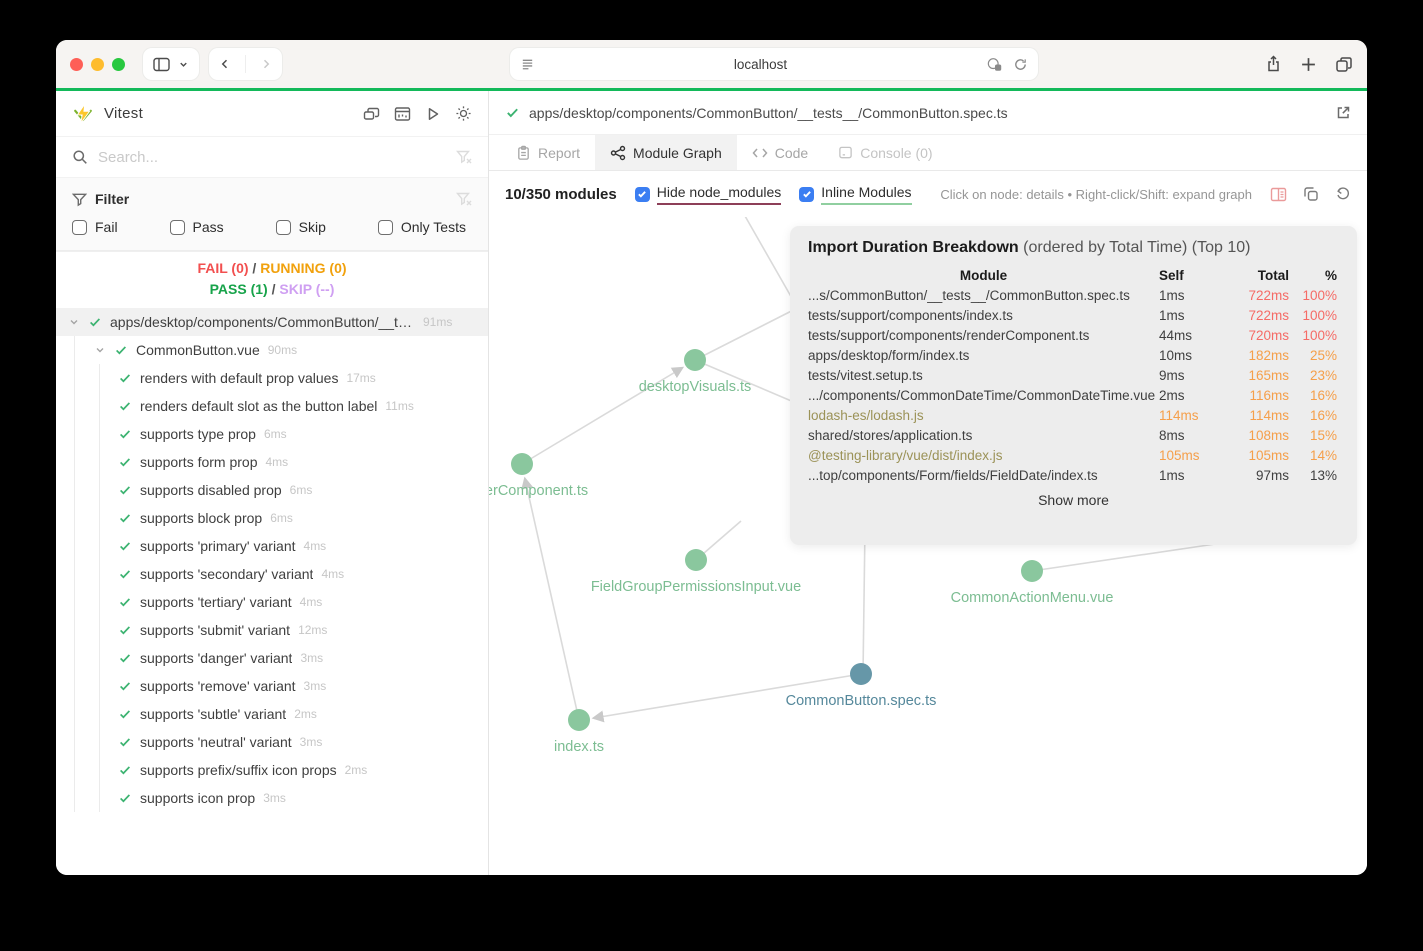 This screenshot has height=951, width=1423. I want to click on address-bar: localhost, so click(773, 64).